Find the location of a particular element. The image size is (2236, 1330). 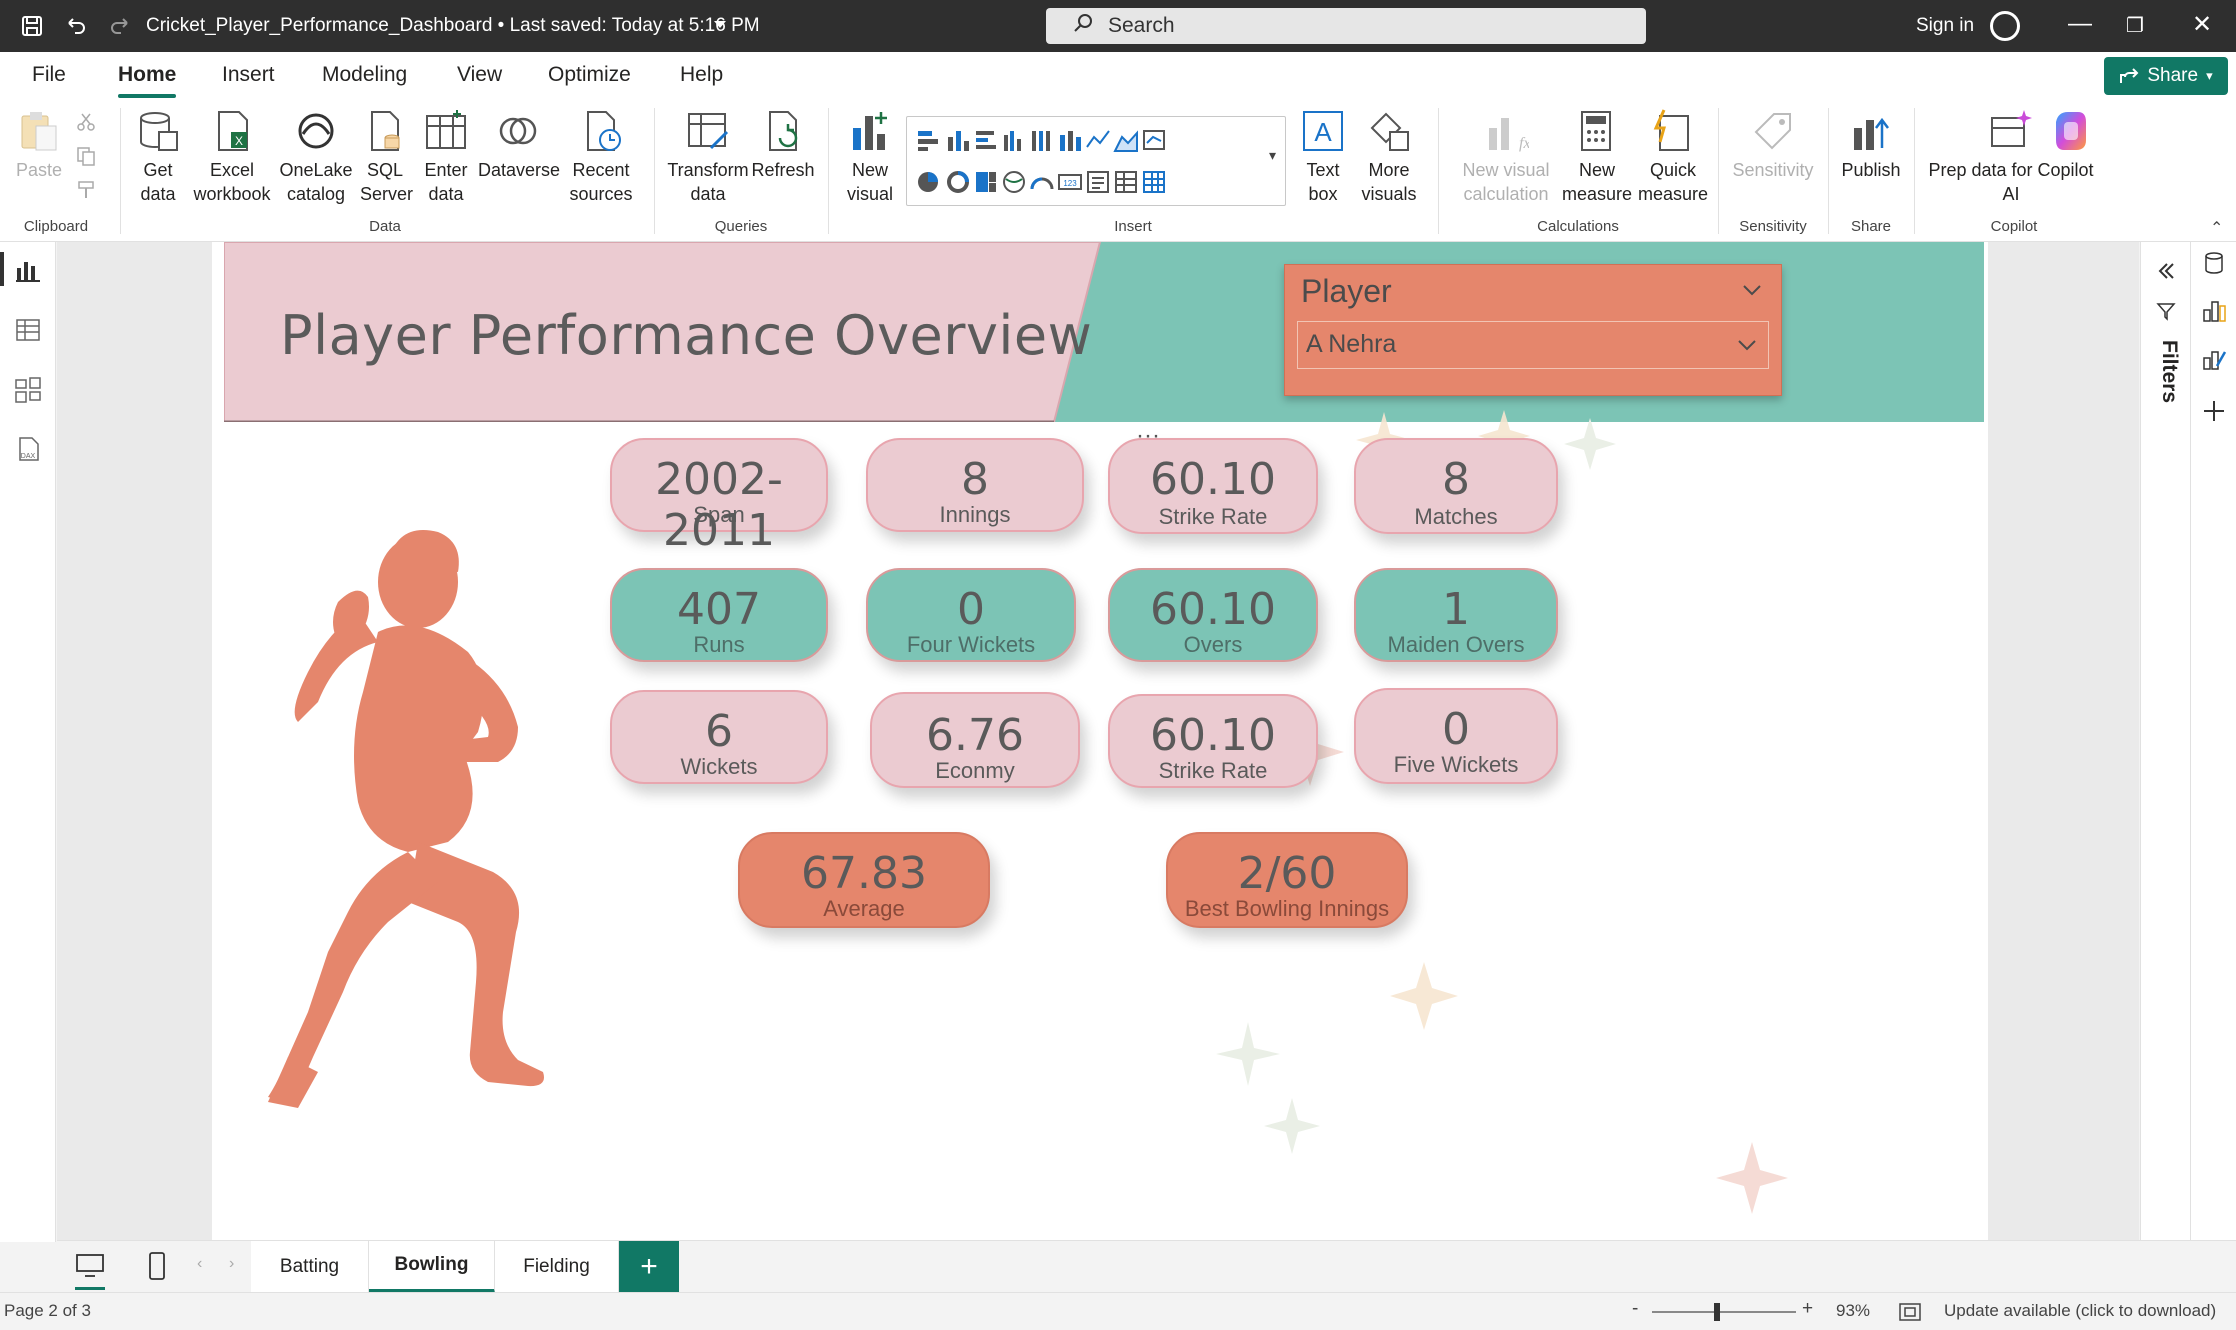

restore-icon: ❐ is located at coordinates (2135, 25).